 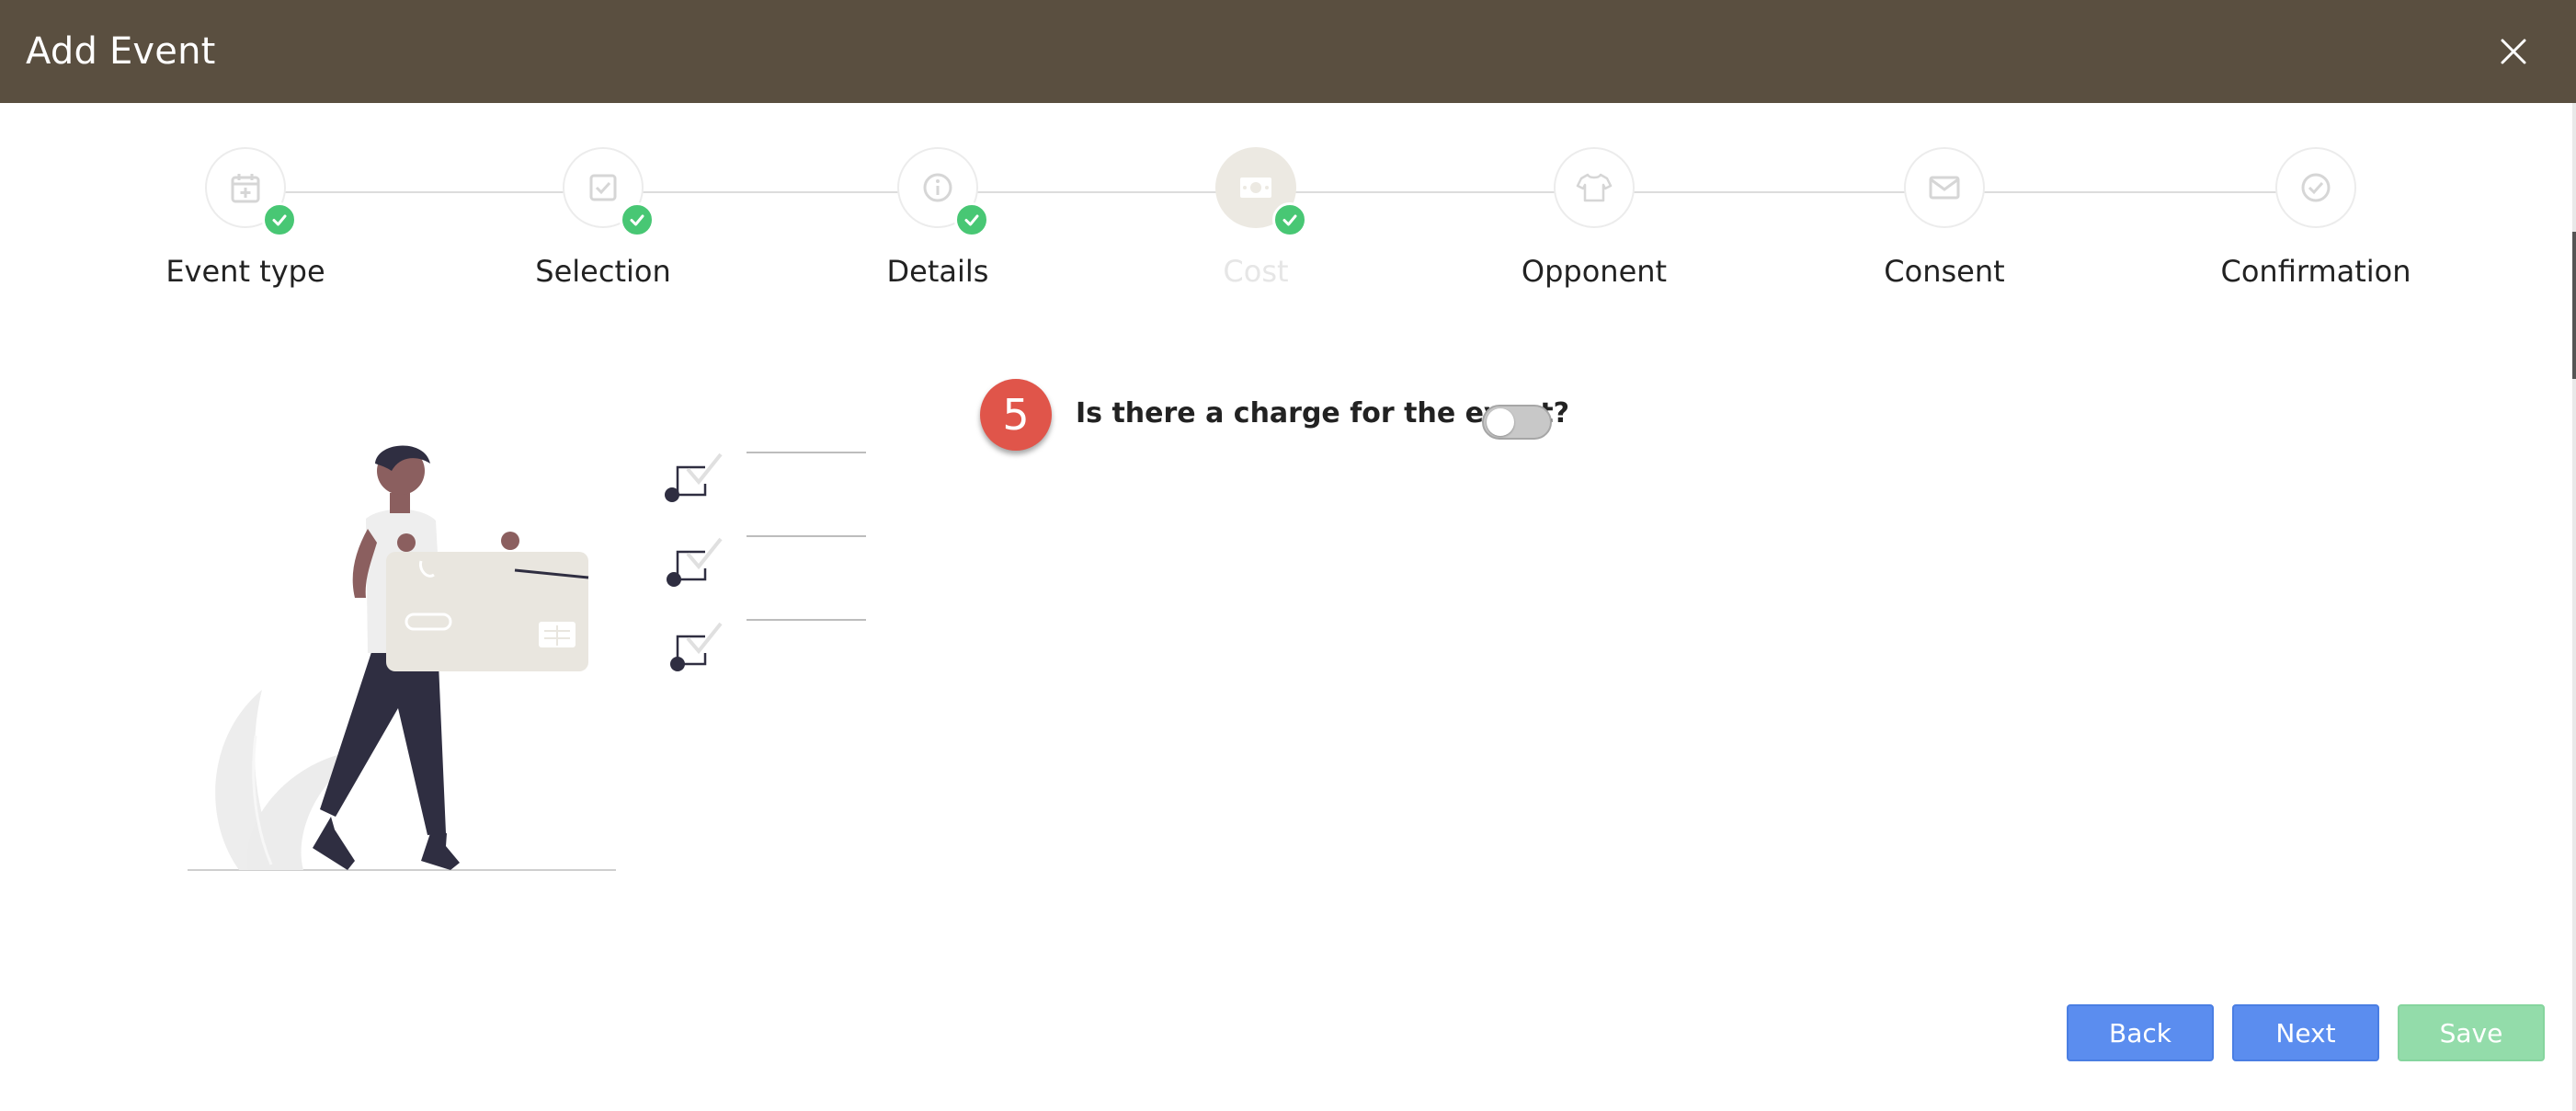 I want to click on person-with-card-illustration, so click(x=527, y=658).